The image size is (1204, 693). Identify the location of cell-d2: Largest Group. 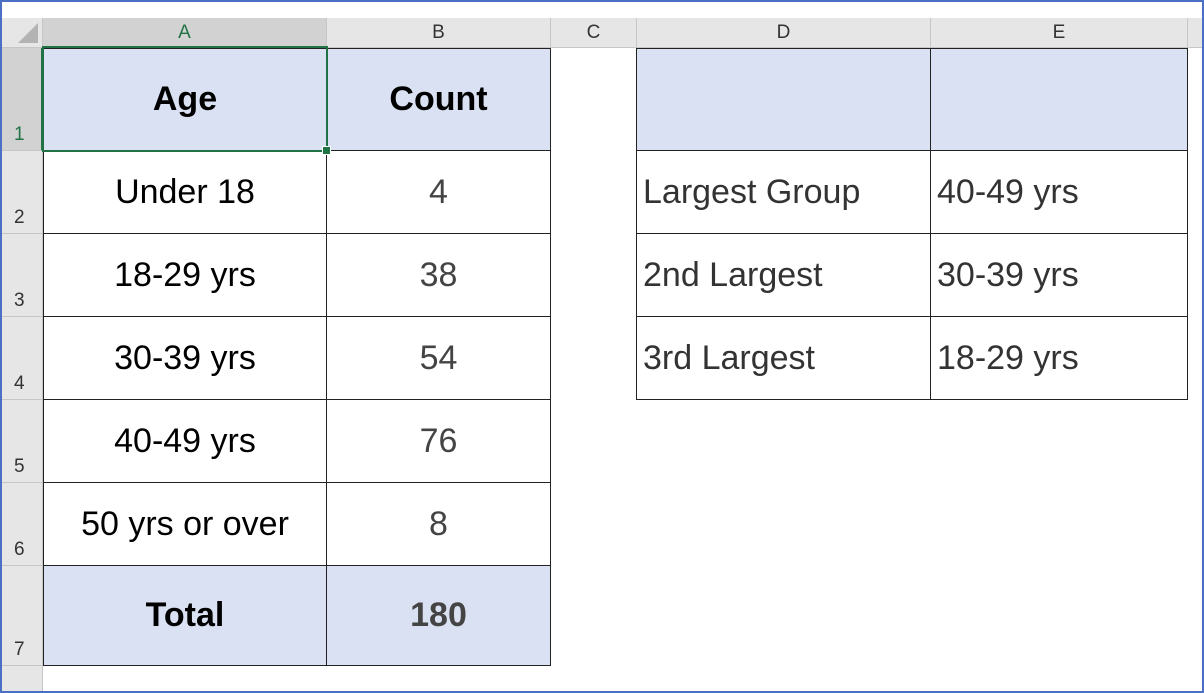
(783, 192).